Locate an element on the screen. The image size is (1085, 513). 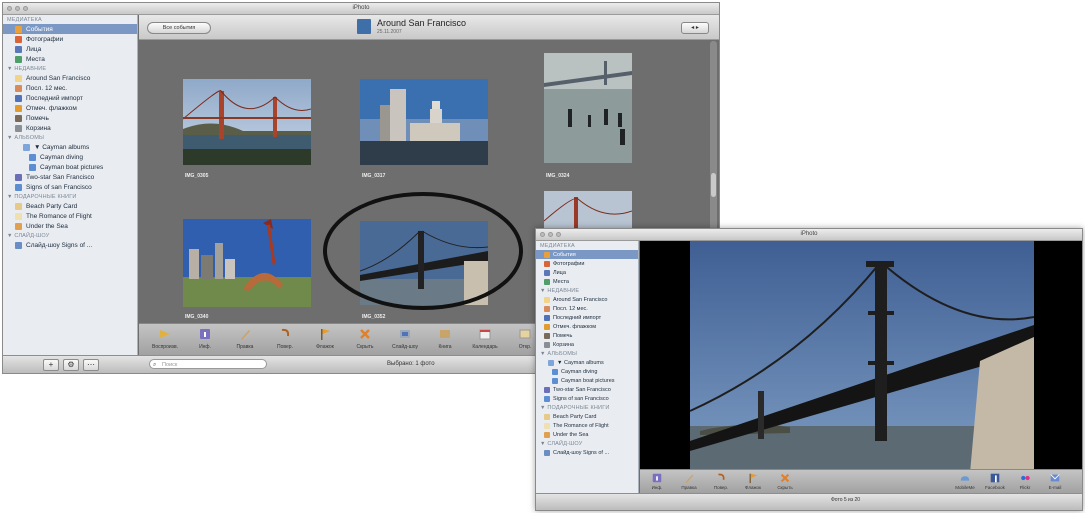
toolbar-button: E-mail is located at coordinates (1055, 481).